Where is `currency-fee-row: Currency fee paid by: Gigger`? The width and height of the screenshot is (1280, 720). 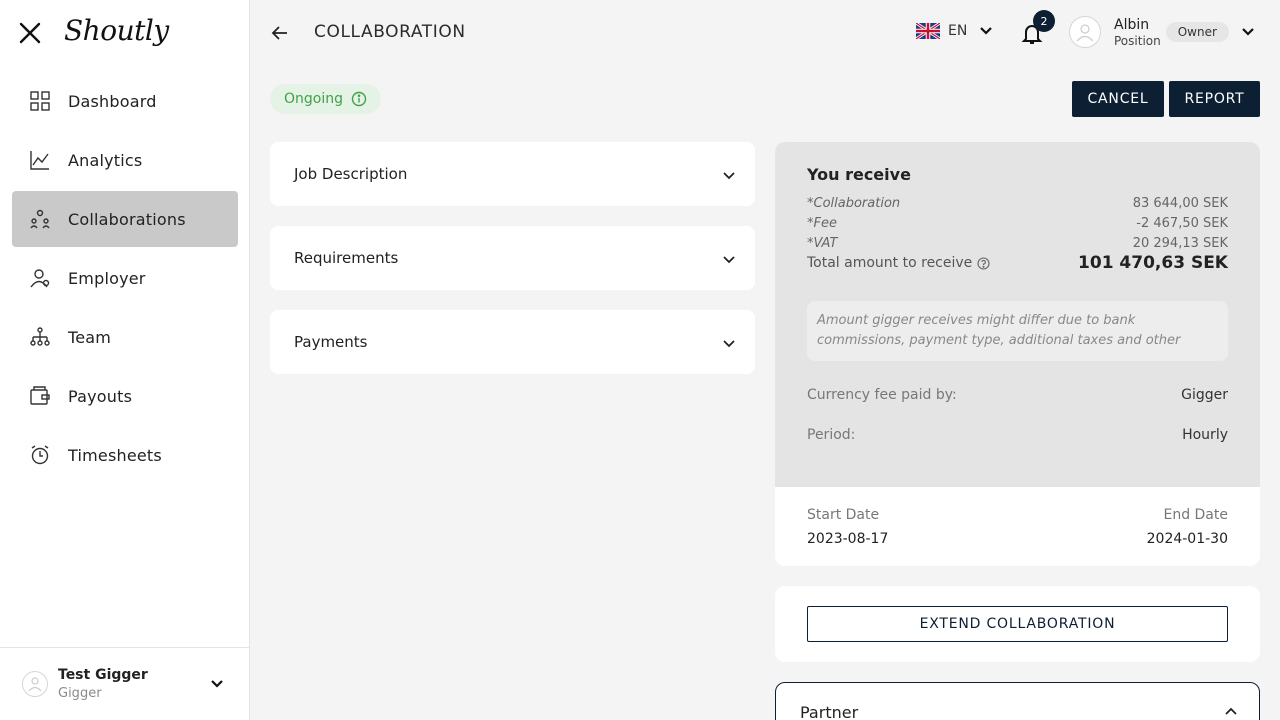
currency-fee-row: Currency fee paid by: Gigger is located at coordinates (1017, 395).